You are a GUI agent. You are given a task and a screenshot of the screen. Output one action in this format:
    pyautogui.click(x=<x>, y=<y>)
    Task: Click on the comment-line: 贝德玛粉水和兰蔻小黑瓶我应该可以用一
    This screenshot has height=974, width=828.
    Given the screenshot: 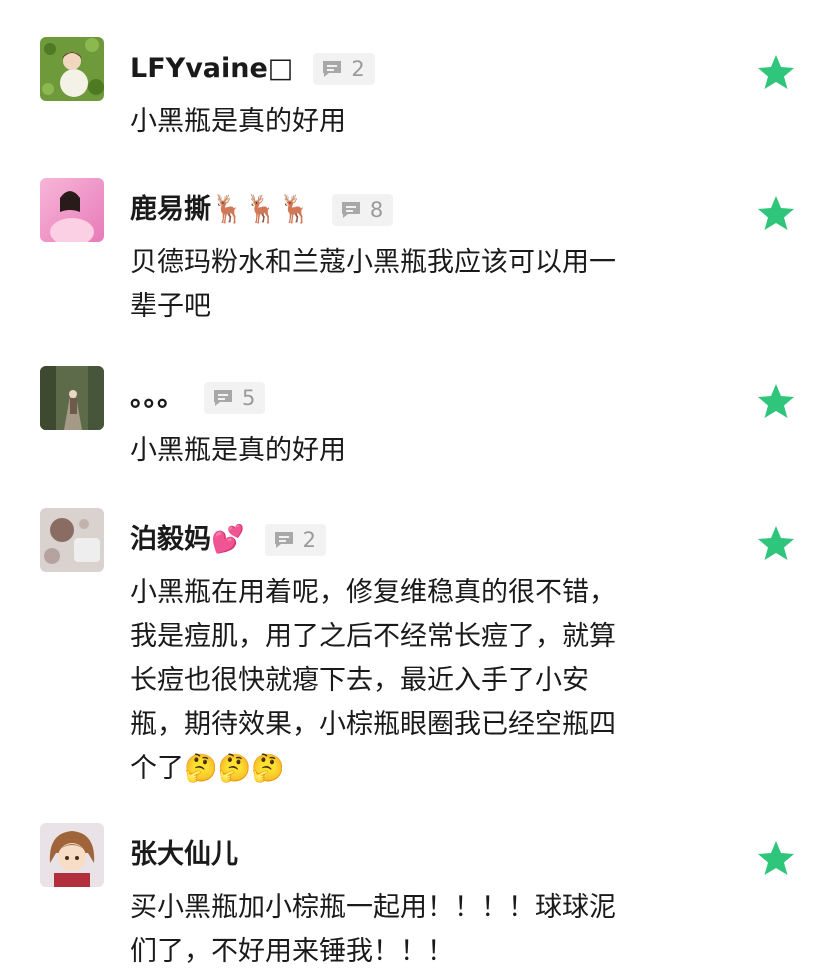 What is the action you would take?
    pyautogui.click(x=373, y=262)
    